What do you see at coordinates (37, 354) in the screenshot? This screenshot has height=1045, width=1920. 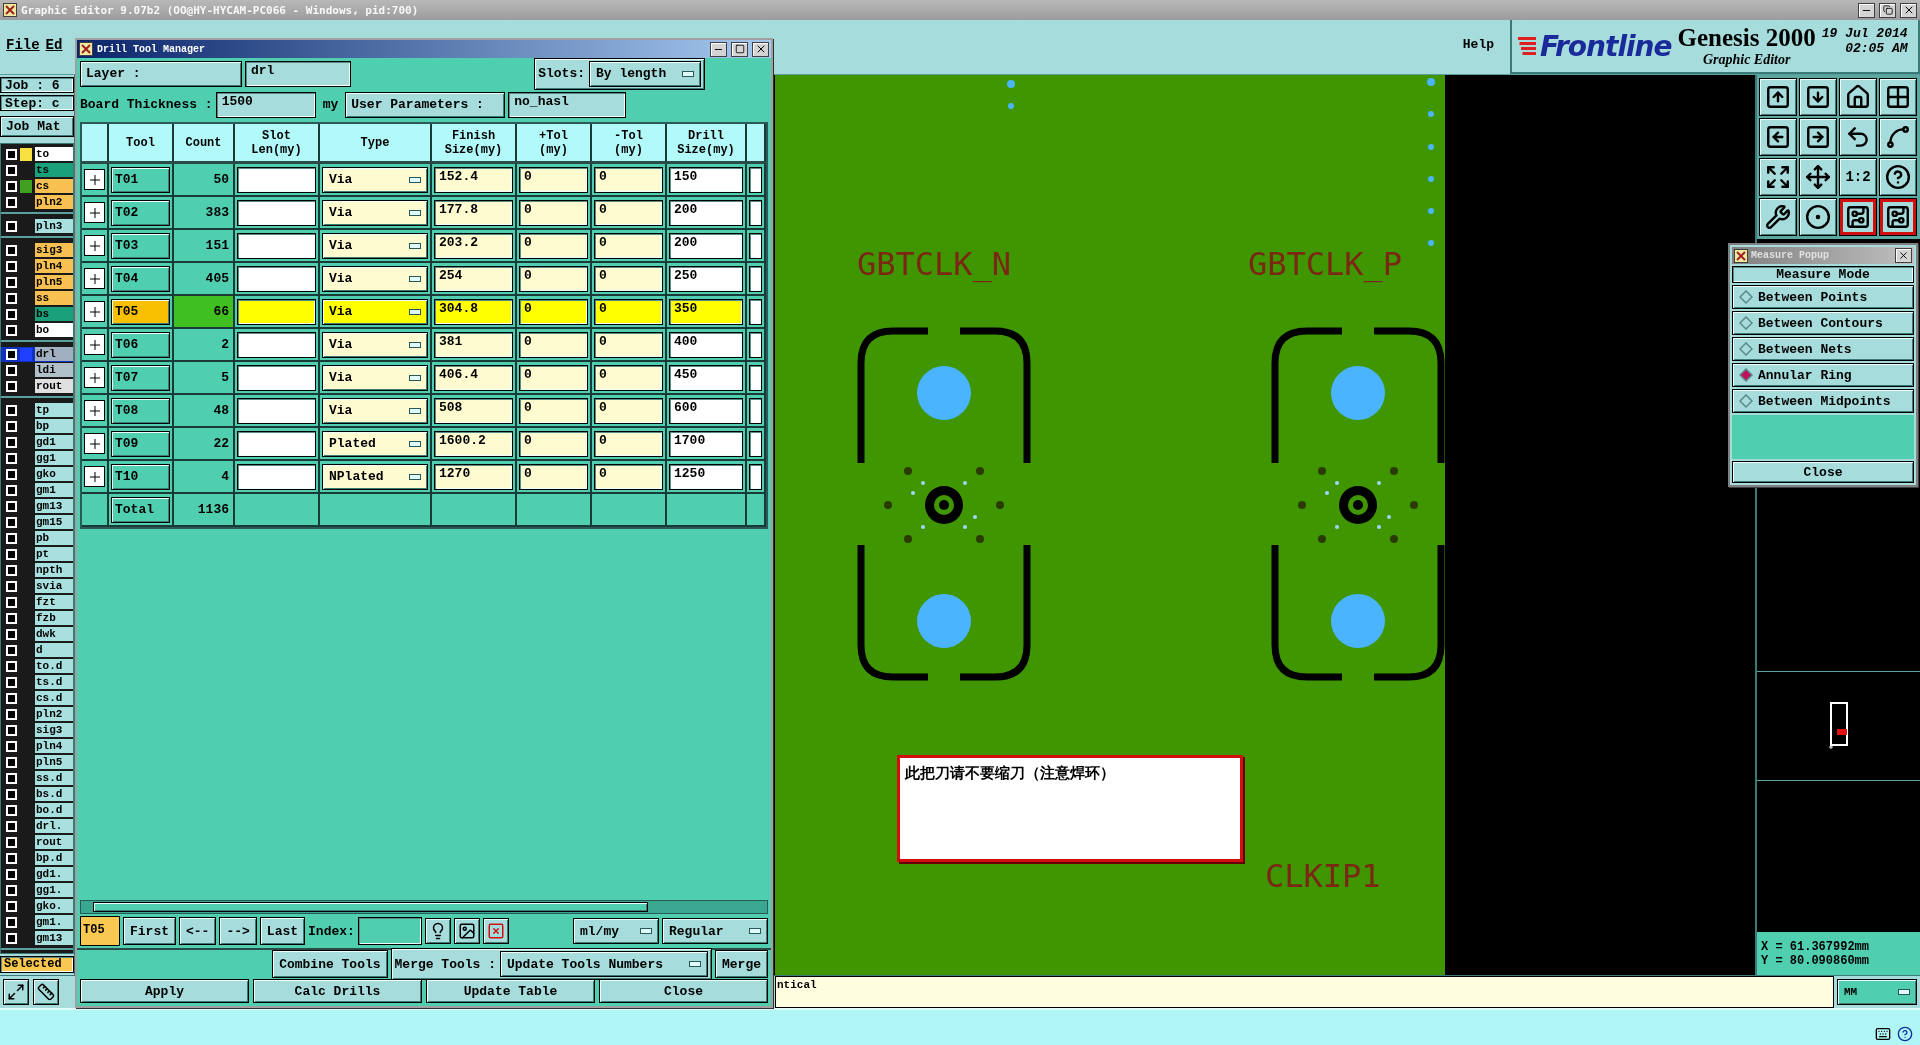 I see `layer-row: drl` at bounding box center [37, 354].